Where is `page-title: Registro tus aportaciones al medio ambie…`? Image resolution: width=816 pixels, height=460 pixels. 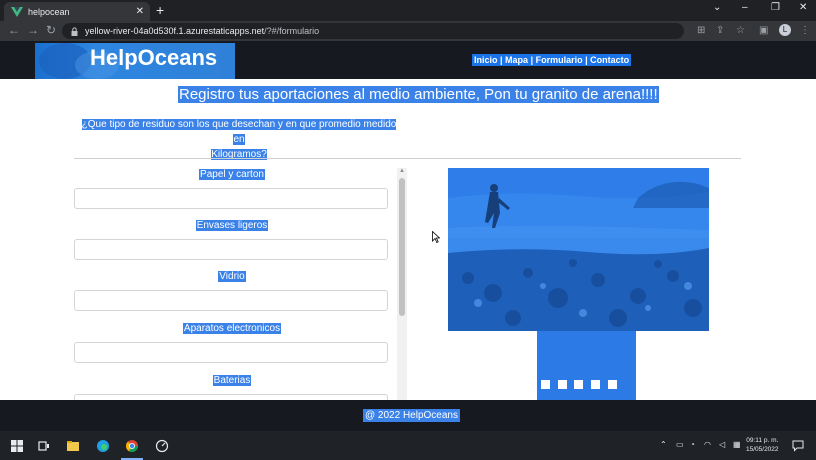 page-title: Registro tus aportaciones al medio ambie… is located at coordinates (418, 94).